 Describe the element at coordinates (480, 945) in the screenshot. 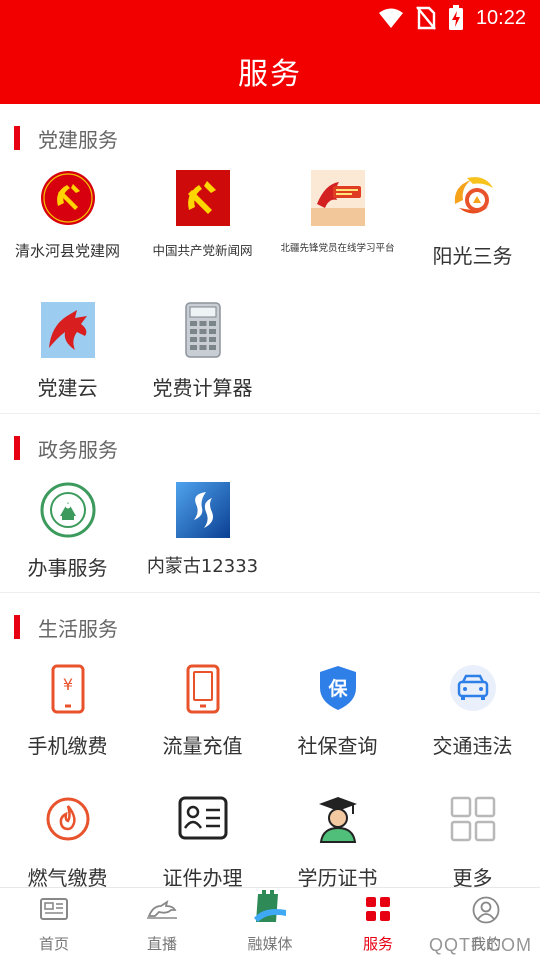

I see `watermark: QQTF.COM` at that location.